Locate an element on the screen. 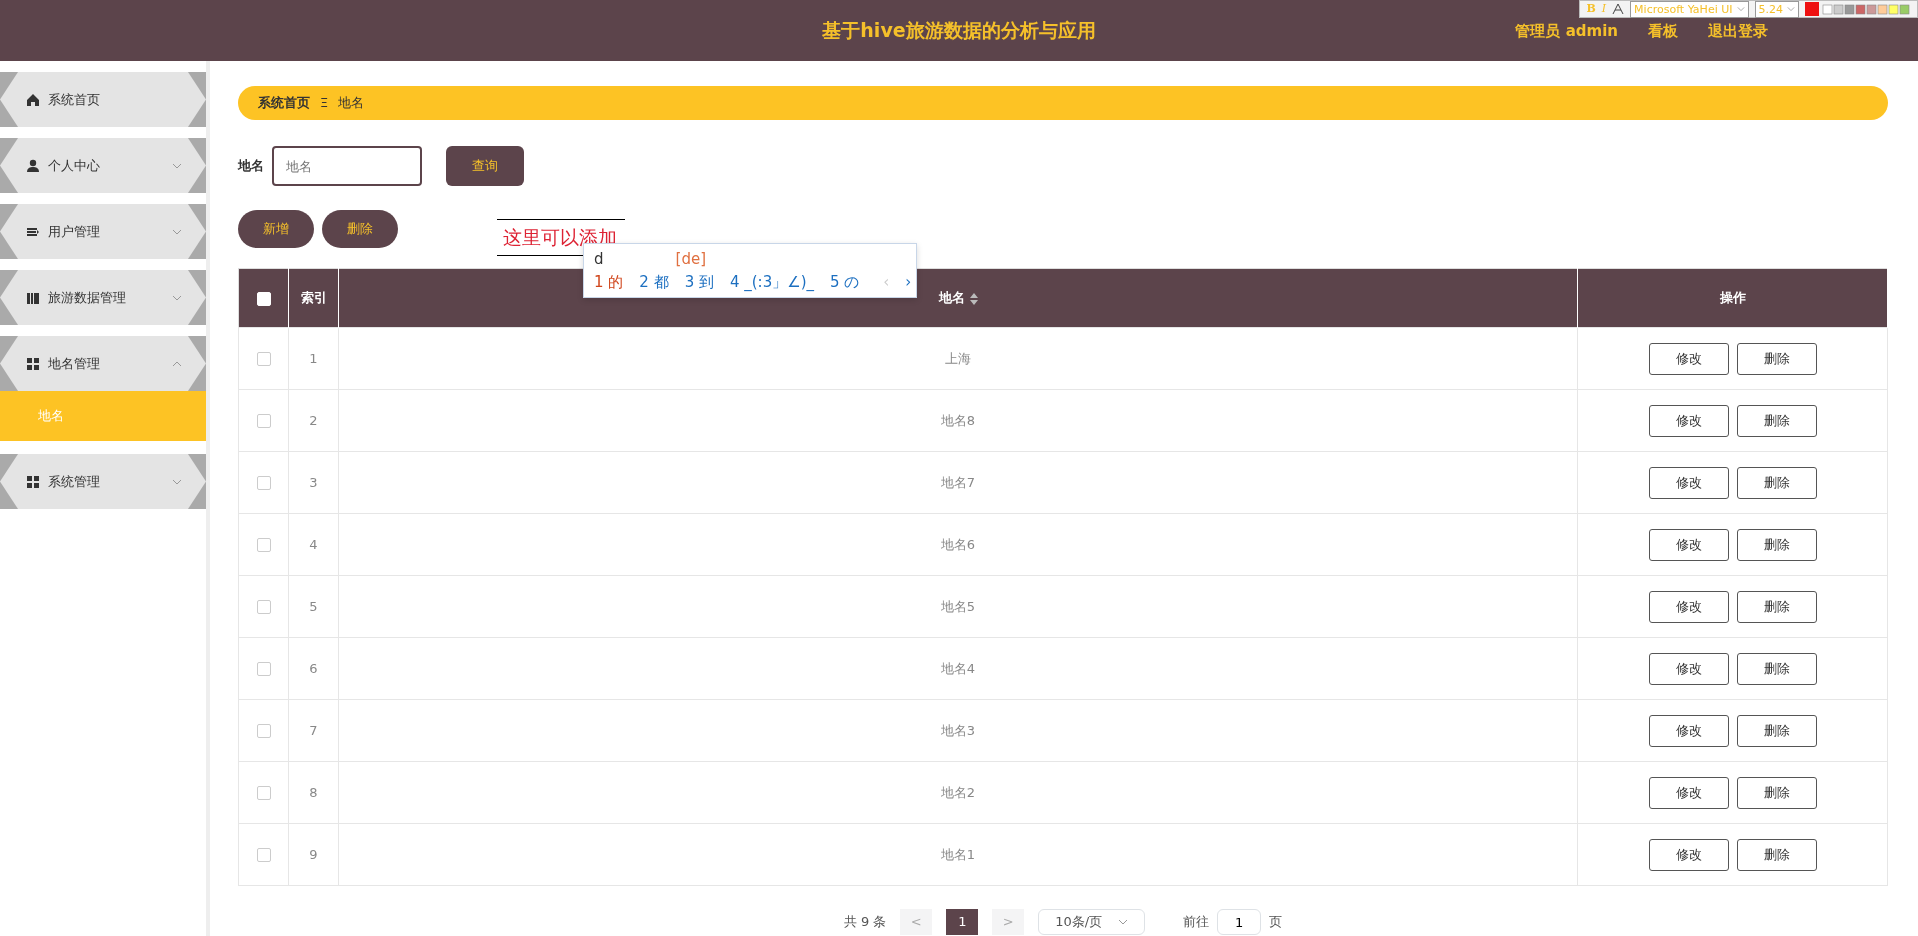 The width and height of the screenshot is (1918, 936). sidebar-label: 用户管理 is located at coordinates (74, 231).